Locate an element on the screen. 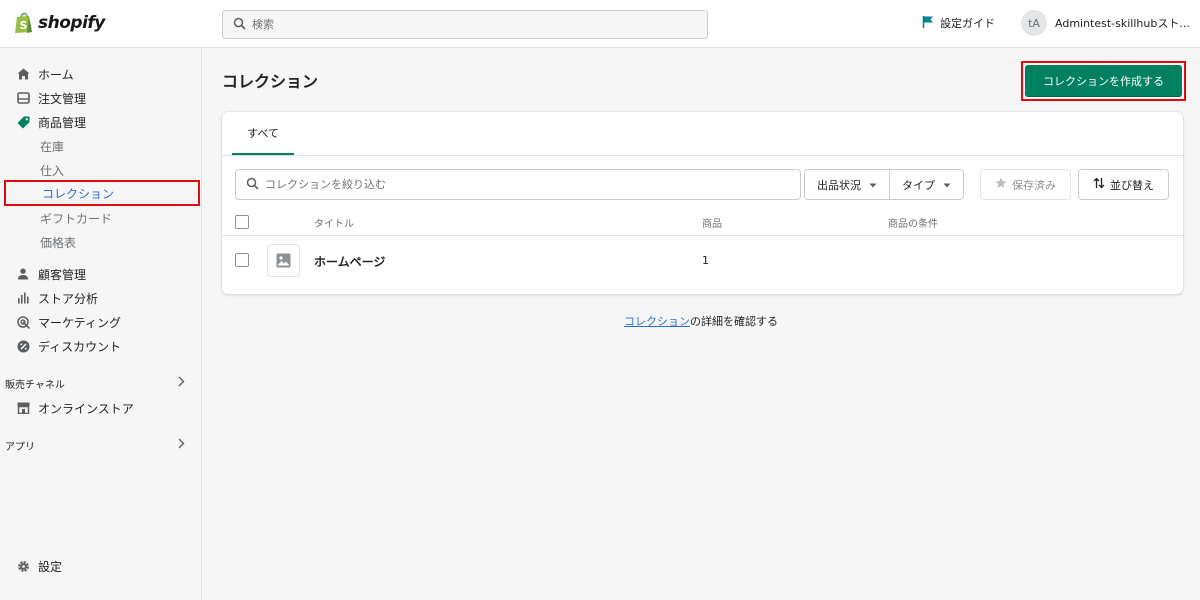  setup-guide-button: 設定ガイド is located at coordinates (958, 23).